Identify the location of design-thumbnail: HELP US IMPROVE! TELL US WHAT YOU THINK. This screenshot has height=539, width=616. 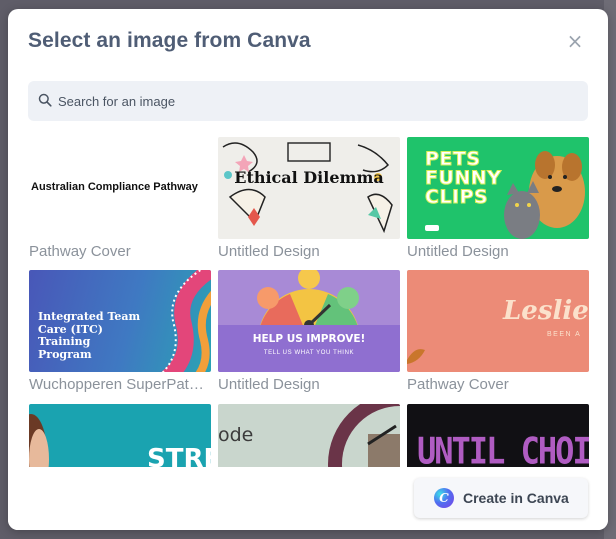
(309, 321).